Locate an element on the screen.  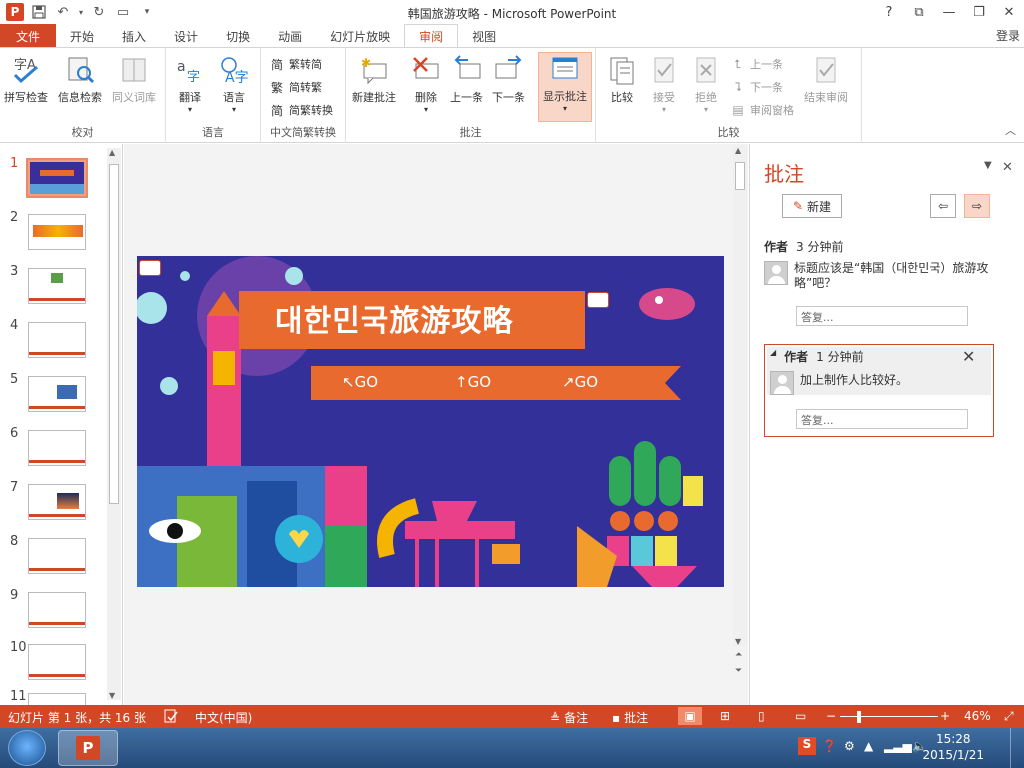
spell-check-button: 字A 拼写检查 is located at coordinates (26, 79).